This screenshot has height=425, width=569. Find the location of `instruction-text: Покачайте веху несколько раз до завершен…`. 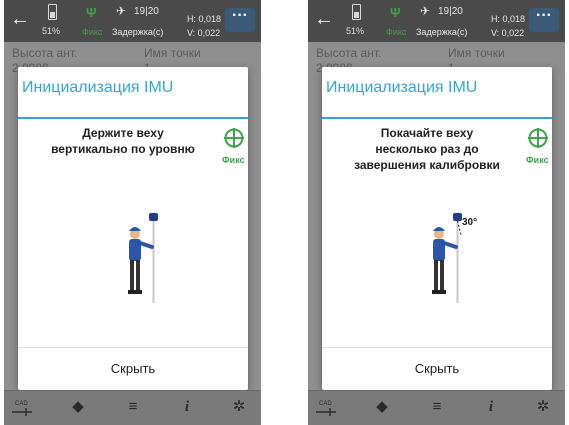

instruction-text: Покачайте веху несколько раз до завершен… is located at coordinates (427, 149).